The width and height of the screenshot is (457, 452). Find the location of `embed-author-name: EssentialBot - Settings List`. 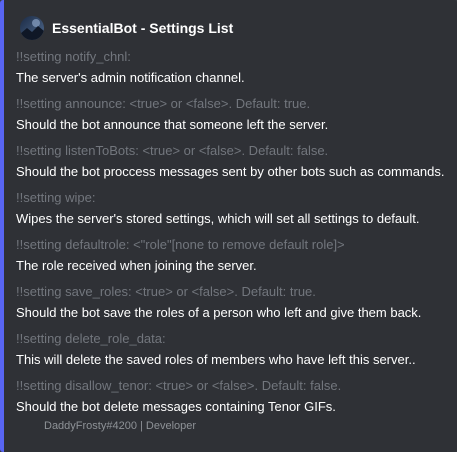

embed-author-name: EssentialBot - Settings List is located at coordinates (142, 28).